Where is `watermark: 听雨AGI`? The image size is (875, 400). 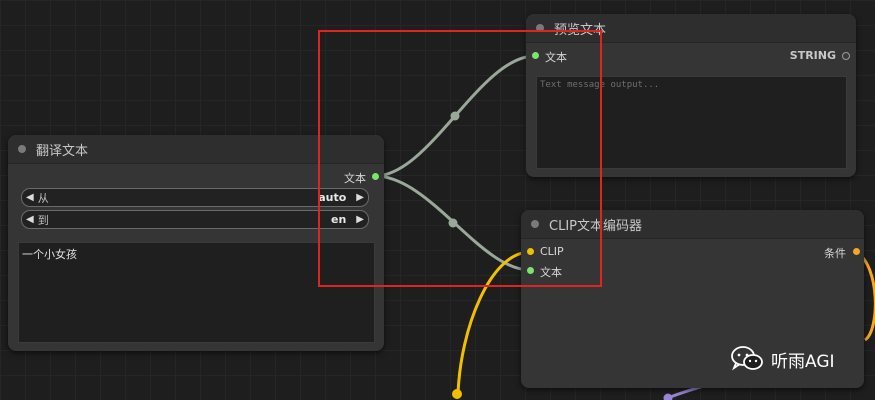 watermark: 听雨AGI is located at coordinates (783, 359).